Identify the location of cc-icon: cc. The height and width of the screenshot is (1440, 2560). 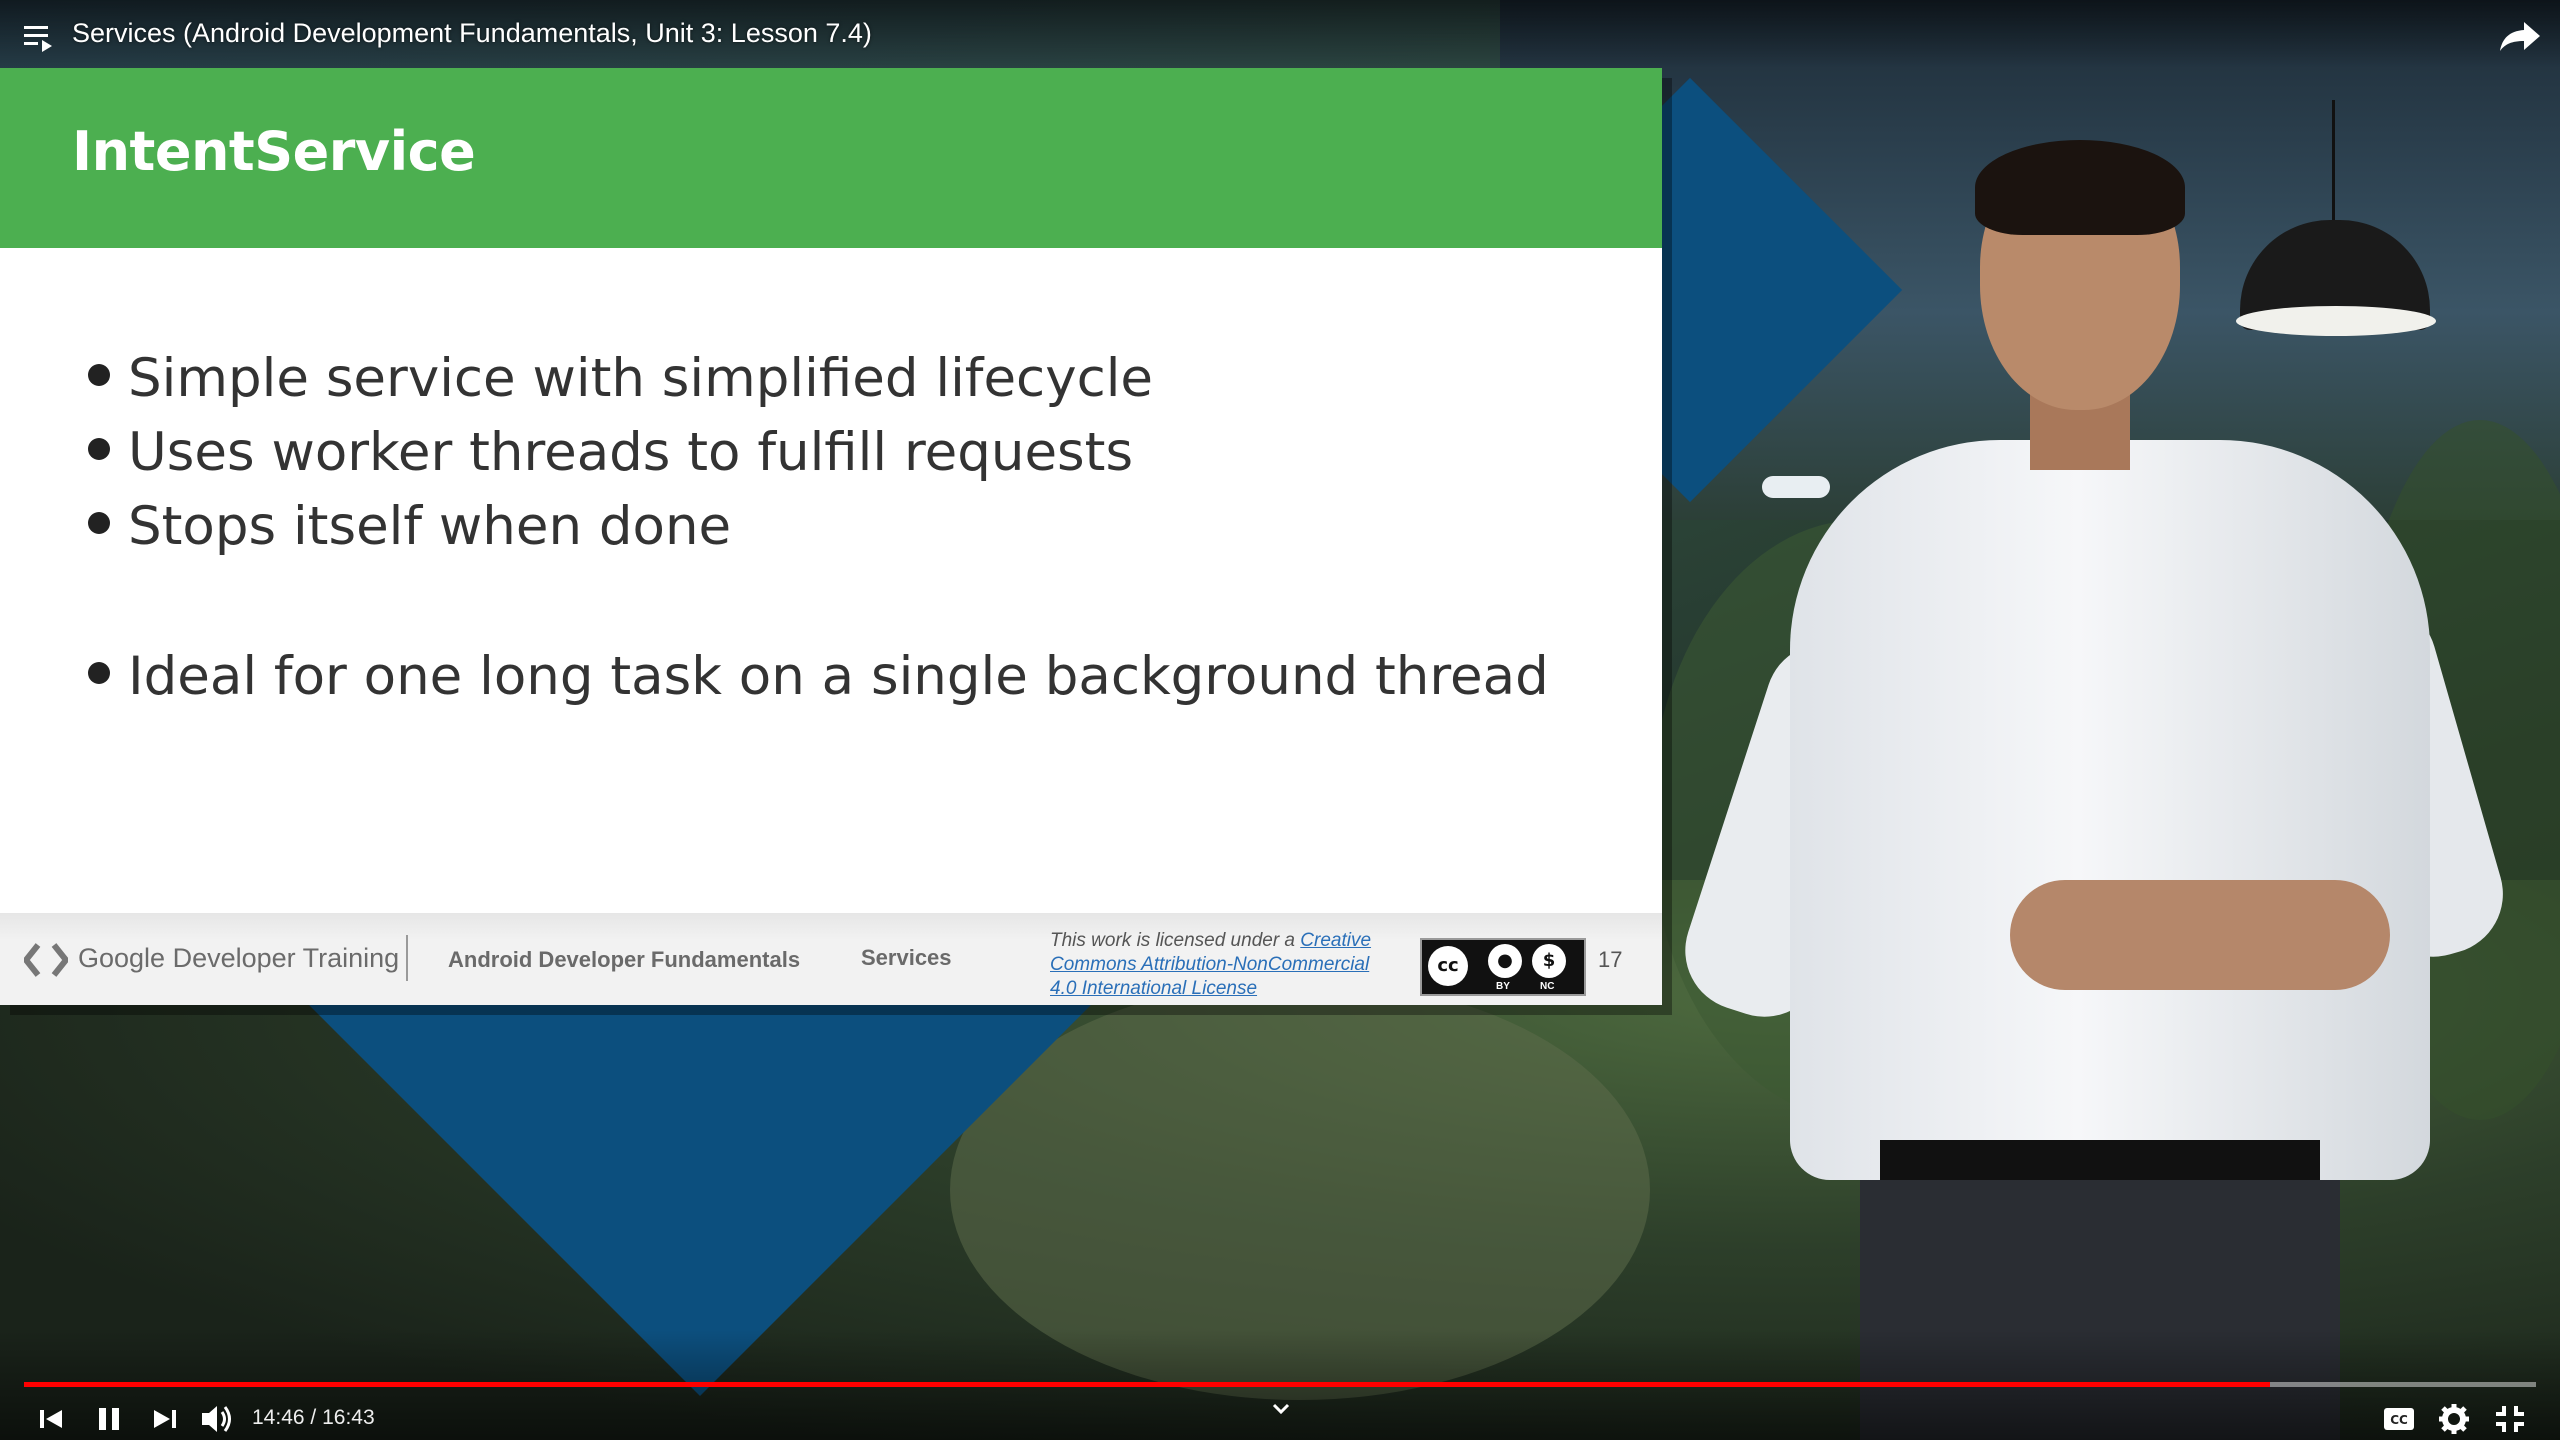
(1448, 966).